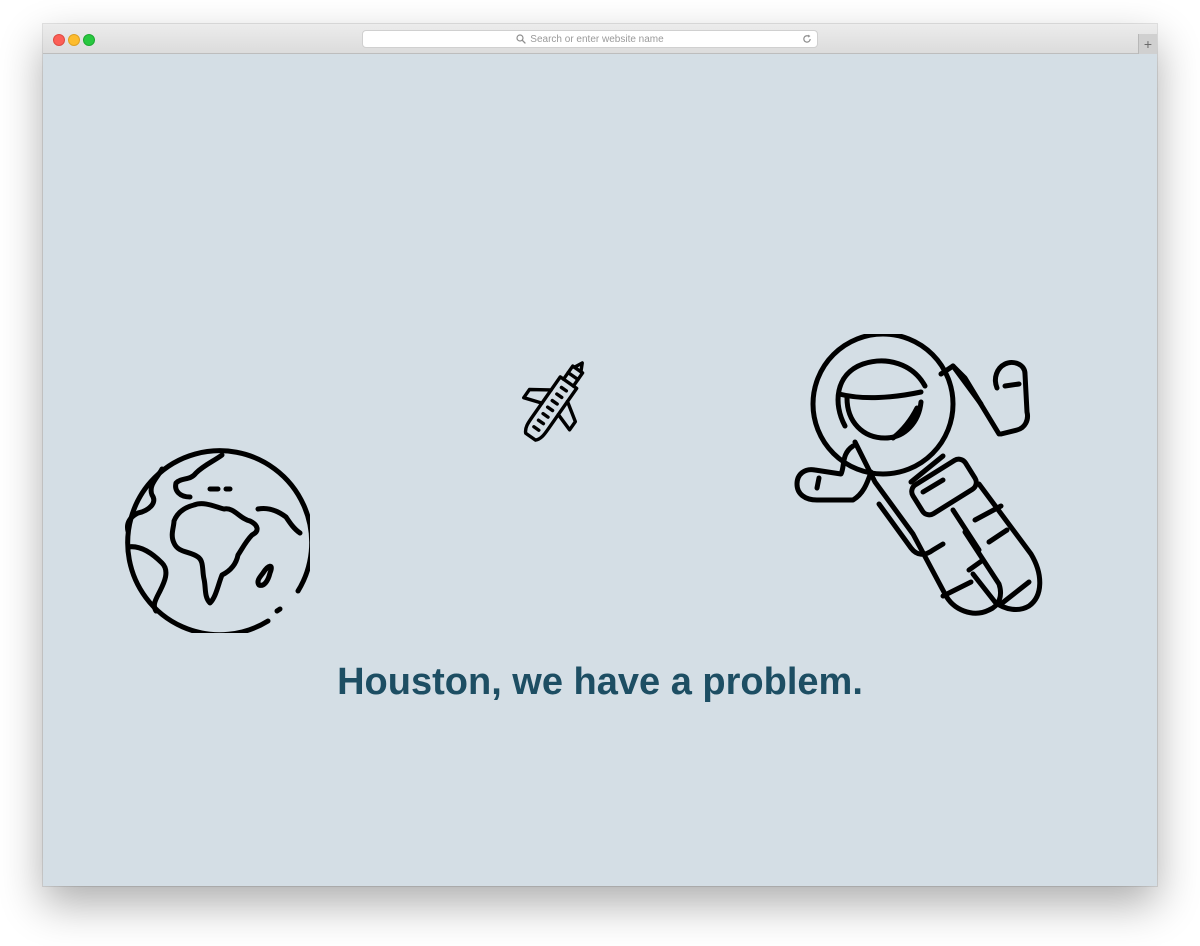 This screenshot has height=946, width=1200. I want to click on minimize-window-button, so click(74, 40).